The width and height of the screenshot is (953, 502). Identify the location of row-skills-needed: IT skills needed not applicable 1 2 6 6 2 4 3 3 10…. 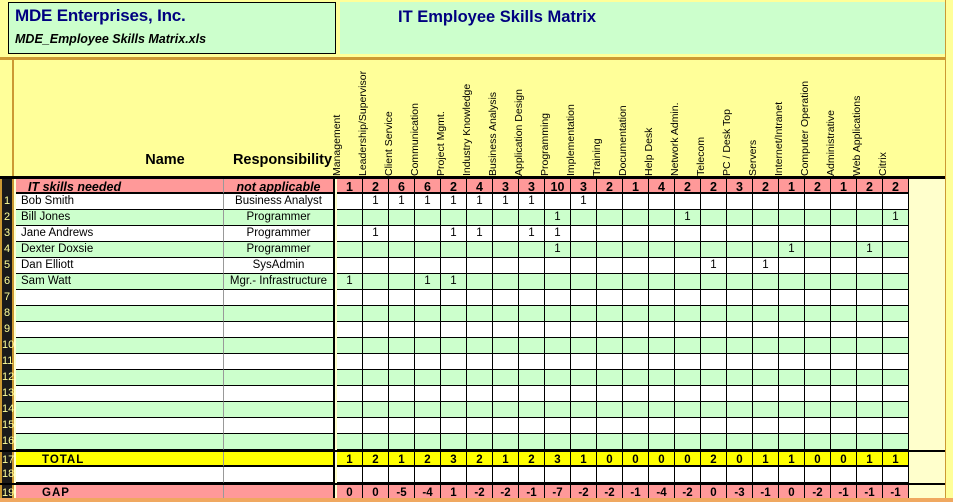
(476, 185).